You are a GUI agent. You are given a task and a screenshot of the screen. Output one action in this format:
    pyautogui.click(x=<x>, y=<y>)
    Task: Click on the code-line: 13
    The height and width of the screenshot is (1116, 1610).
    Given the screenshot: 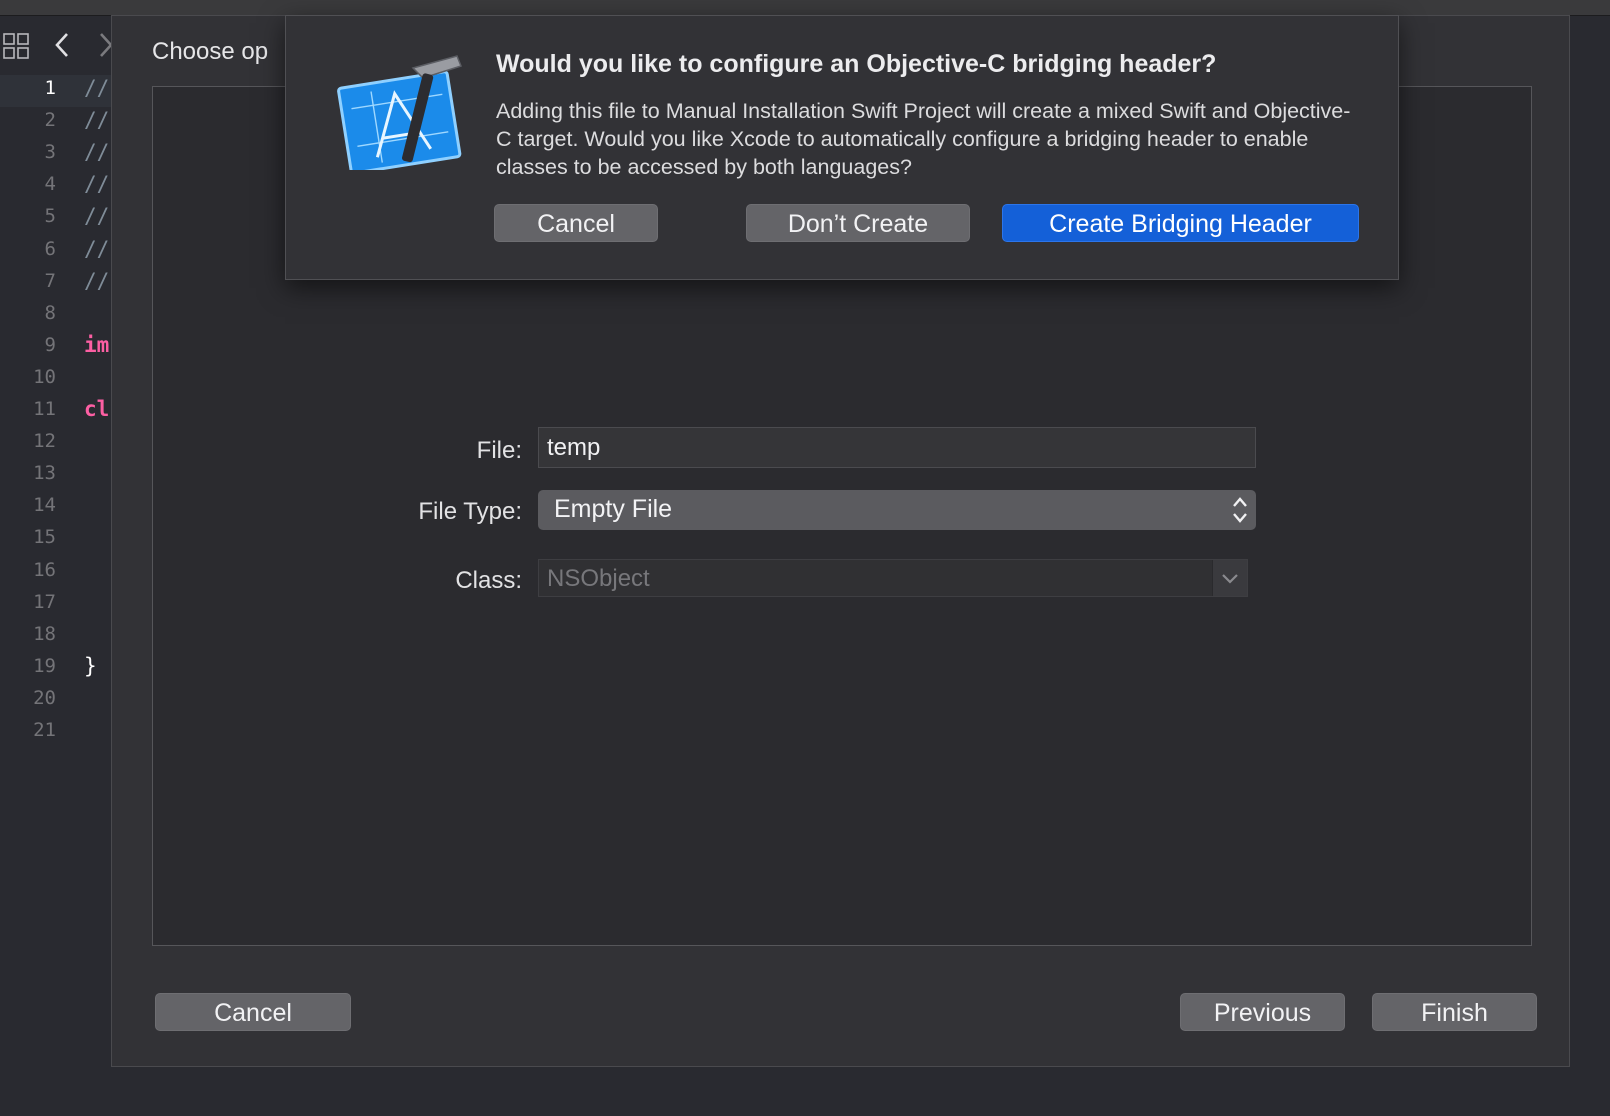 What is the action you would take?
    pyautogui.click(x=56, y=473)
    